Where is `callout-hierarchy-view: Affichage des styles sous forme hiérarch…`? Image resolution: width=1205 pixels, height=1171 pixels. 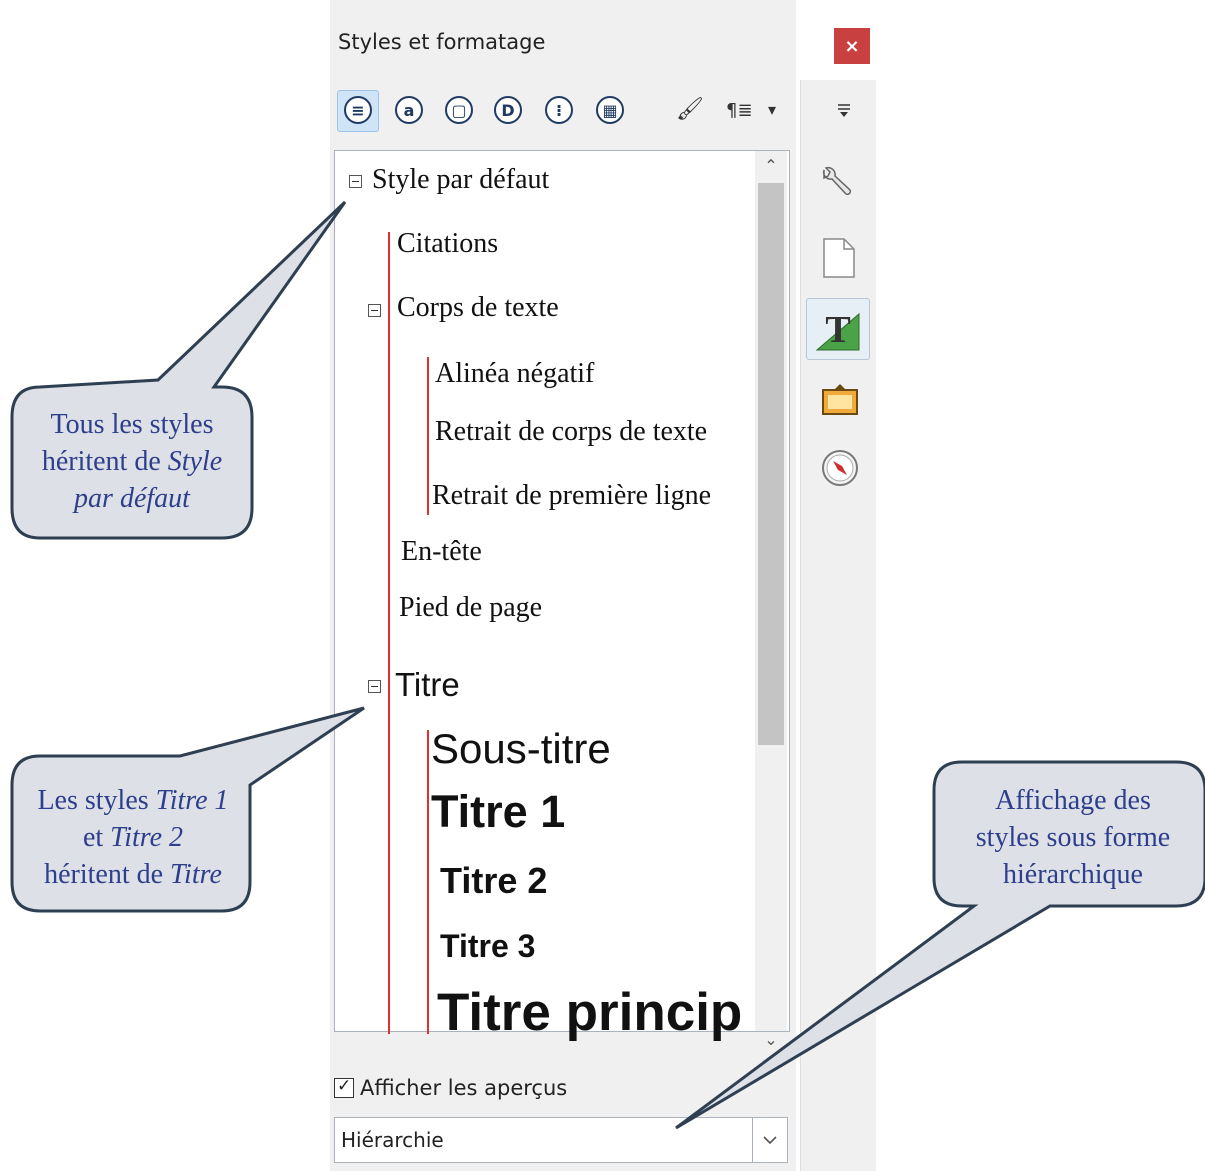
callout-hierarchy-view: Affichage des styles sous forme hiérarch… is located at coordinates (1073, 837).